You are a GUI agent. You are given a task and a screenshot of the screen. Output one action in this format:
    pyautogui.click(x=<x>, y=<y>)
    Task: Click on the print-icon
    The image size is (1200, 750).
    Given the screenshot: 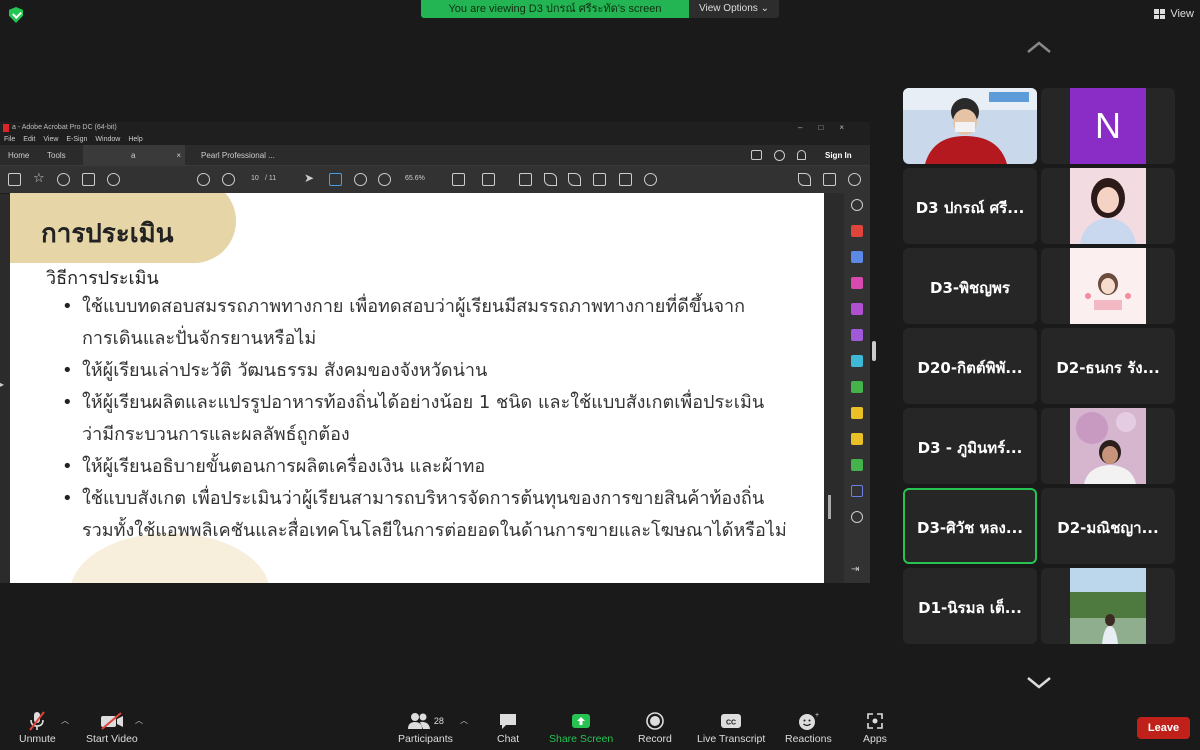 What is the action you would take?
    pyautogui.click(x=88, y=179)
    